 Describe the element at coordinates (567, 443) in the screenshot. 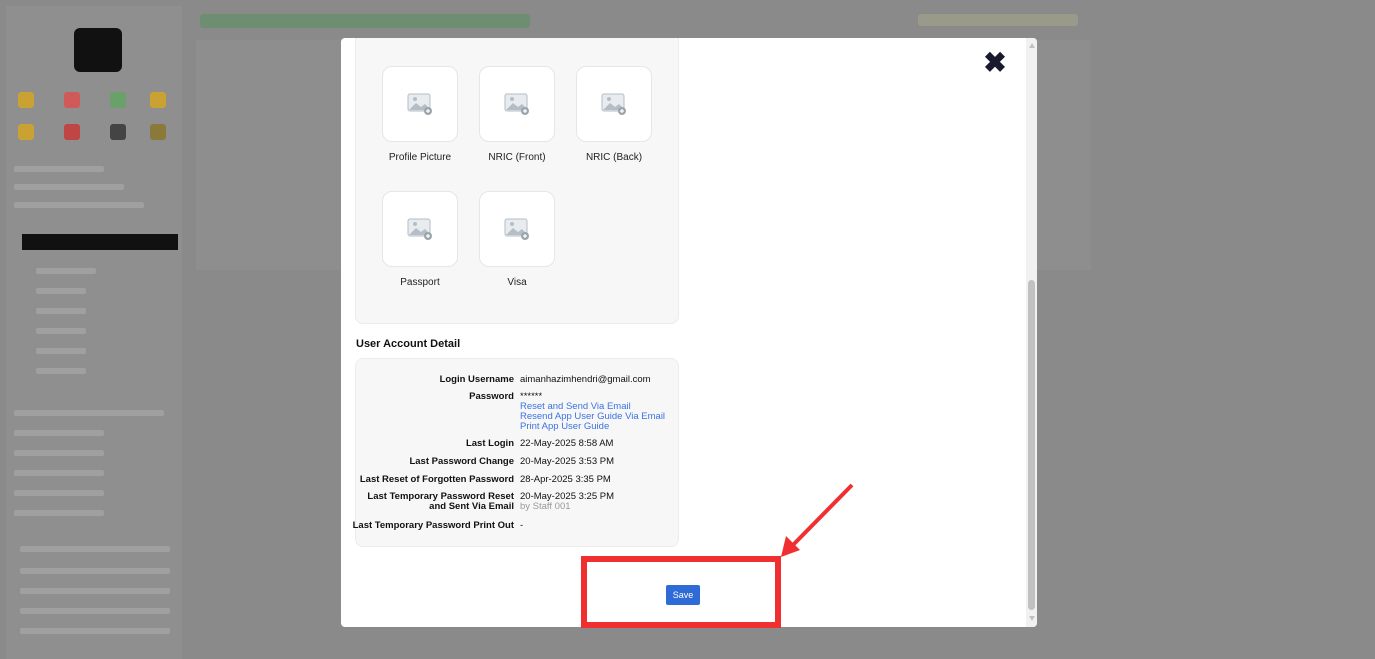

I see `last-login-value: 22-May-2025 8:58 AM` at that location.